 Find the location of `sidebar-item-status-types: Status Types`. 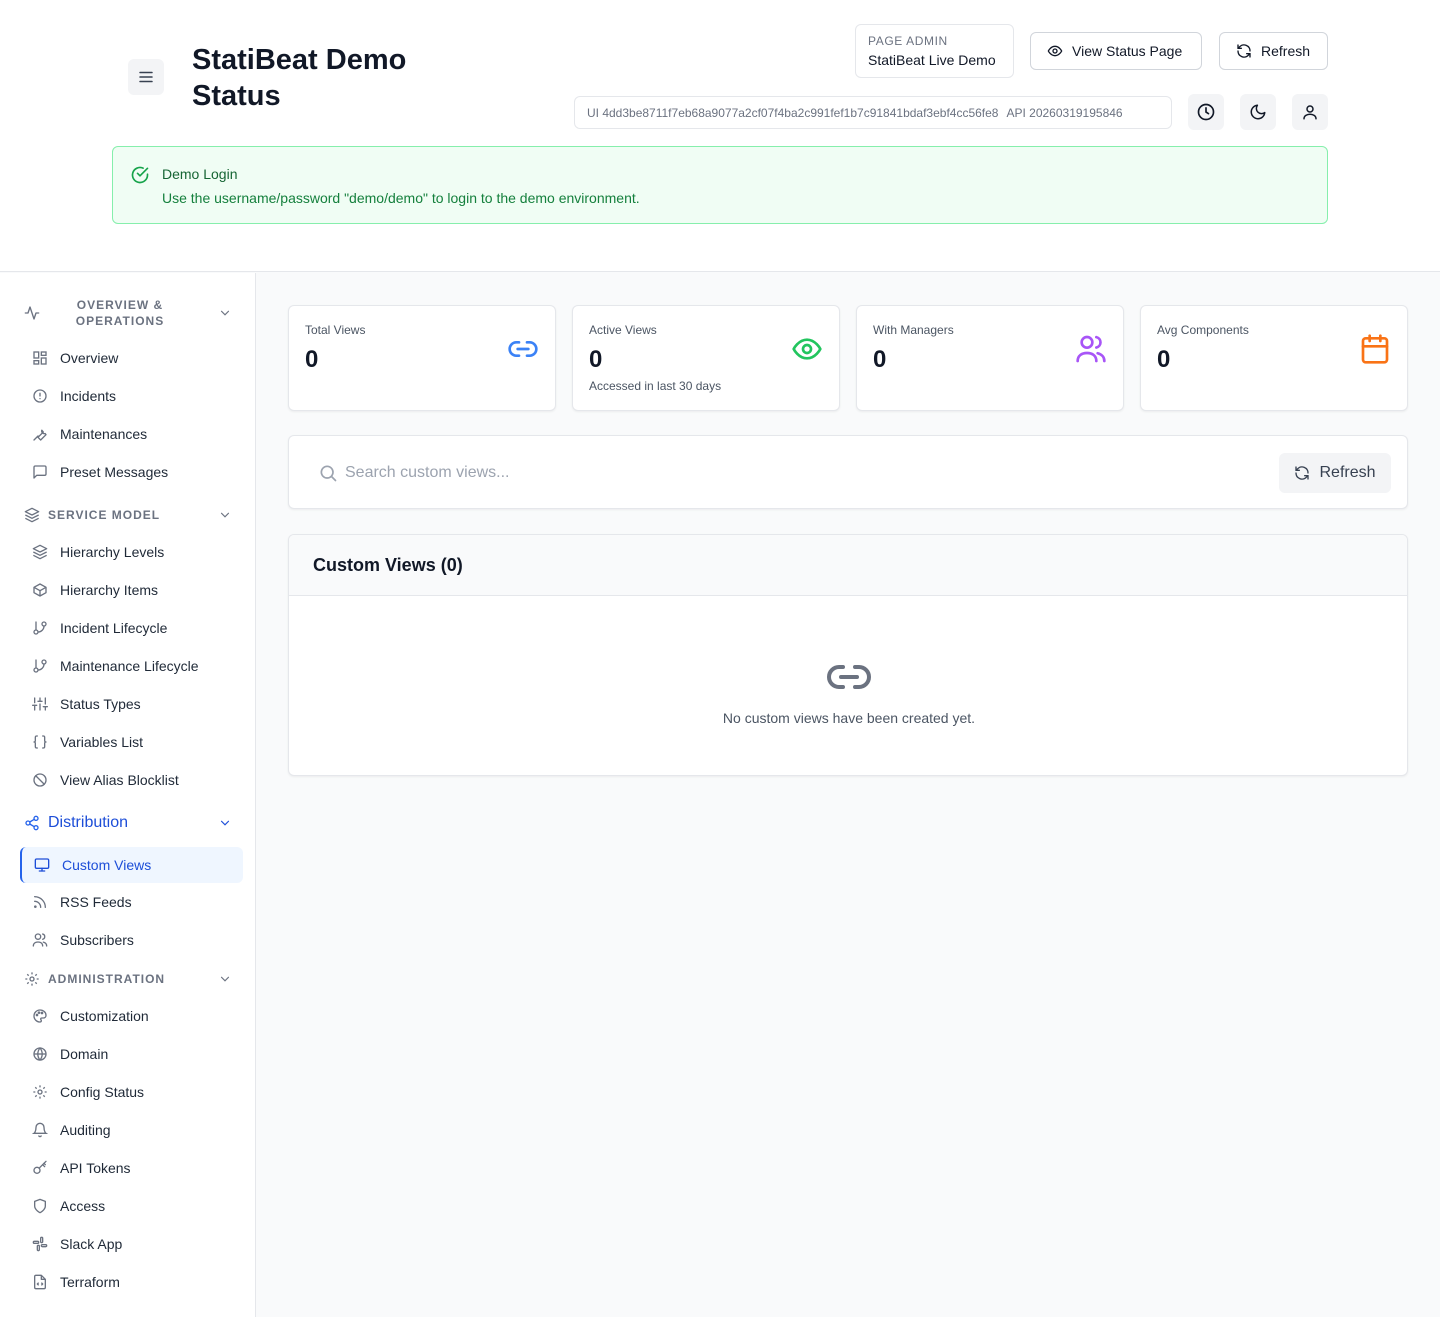

sidebar-item-status-types: Status Types is located at coordinates (131, 704).